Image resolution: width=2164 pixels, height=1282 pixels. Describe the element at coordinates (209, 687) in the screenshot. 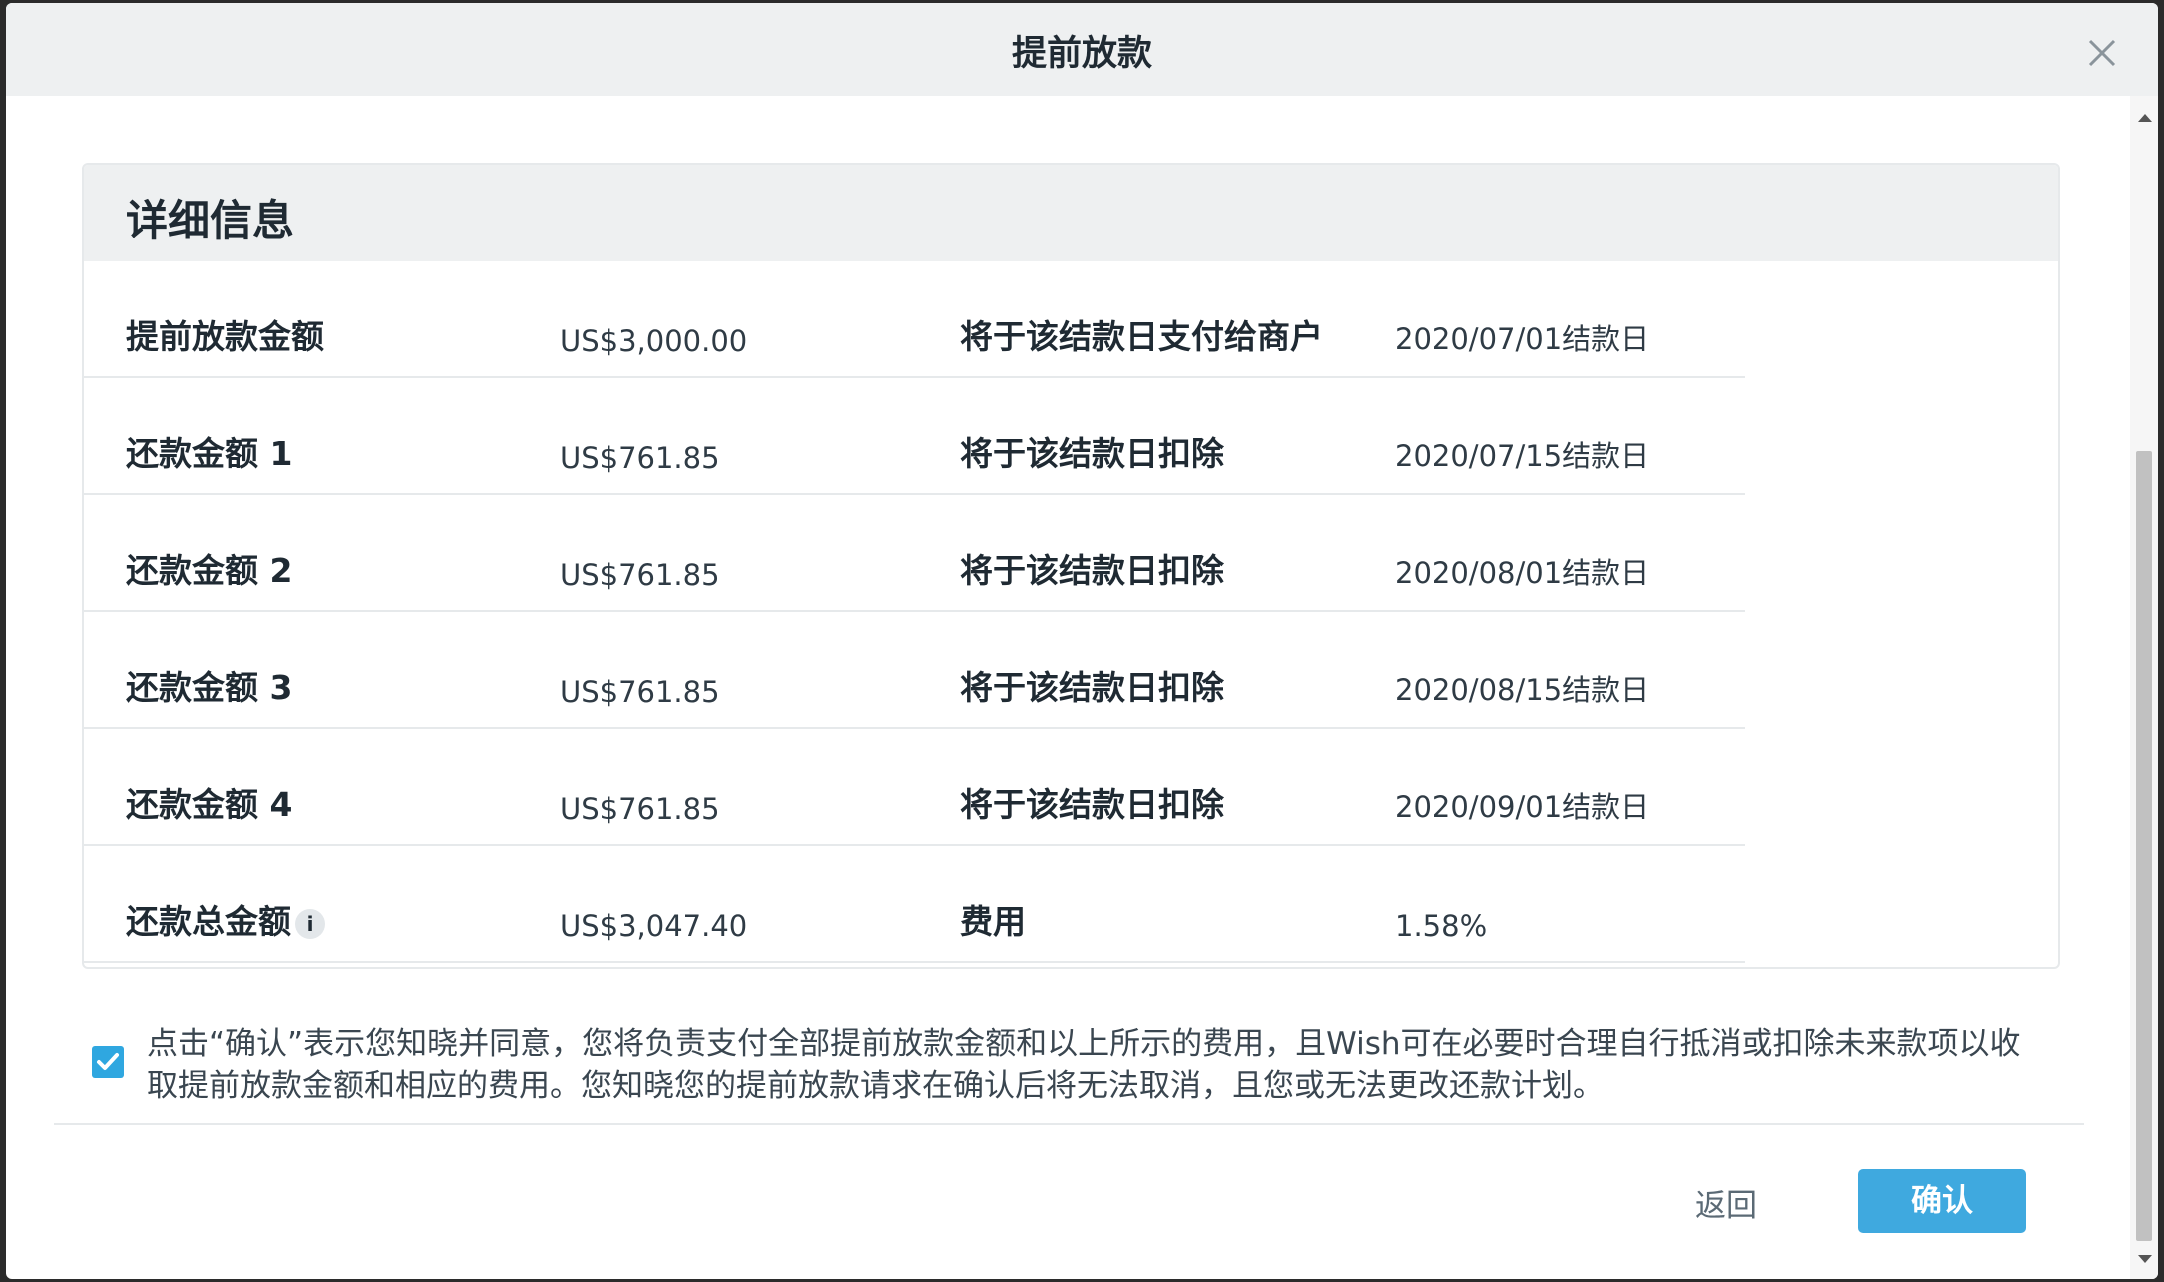

I see `row-label: 还款金额 3` at that location.